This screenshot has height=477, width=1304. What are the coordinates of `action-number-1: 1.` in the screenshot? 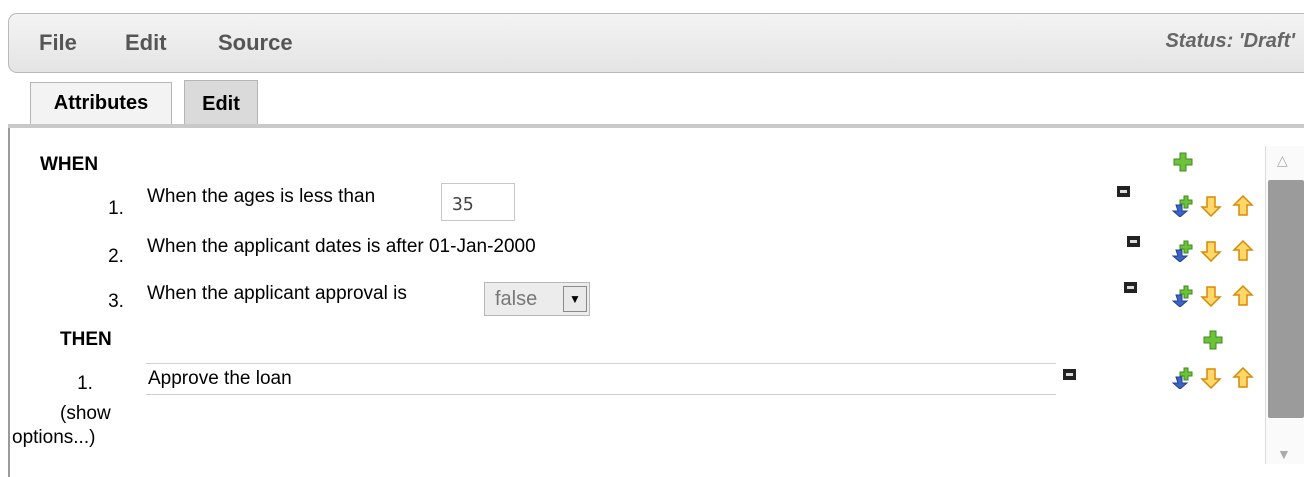 It's located at (85, 383).